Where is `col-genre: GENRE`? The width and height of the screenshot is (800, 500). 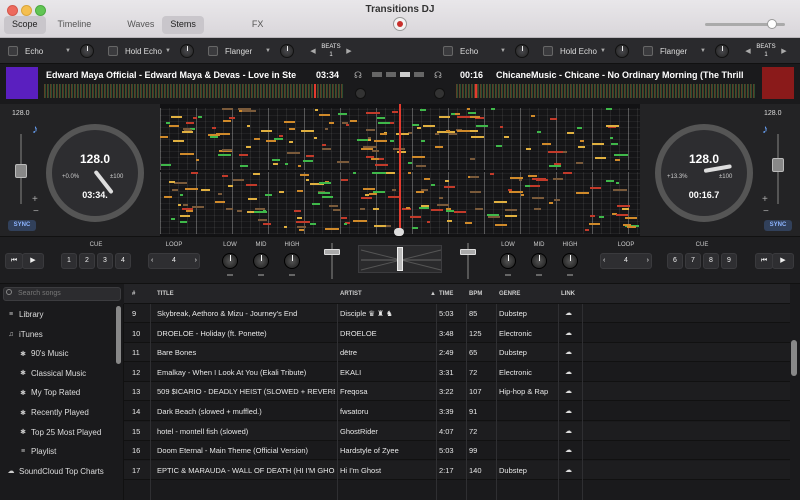 col-genre: GENRE is located at coordinates (509, 294).